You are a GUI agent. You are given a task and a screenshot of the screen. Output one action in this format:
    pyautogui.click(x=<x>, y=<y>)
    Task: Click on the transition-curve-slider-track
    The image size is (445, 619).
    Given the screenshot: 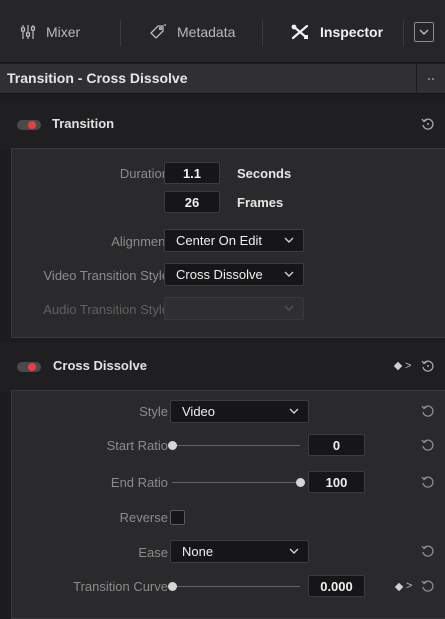 What is the action you would take?
    pyautogui.click(x=236, y=586)
    